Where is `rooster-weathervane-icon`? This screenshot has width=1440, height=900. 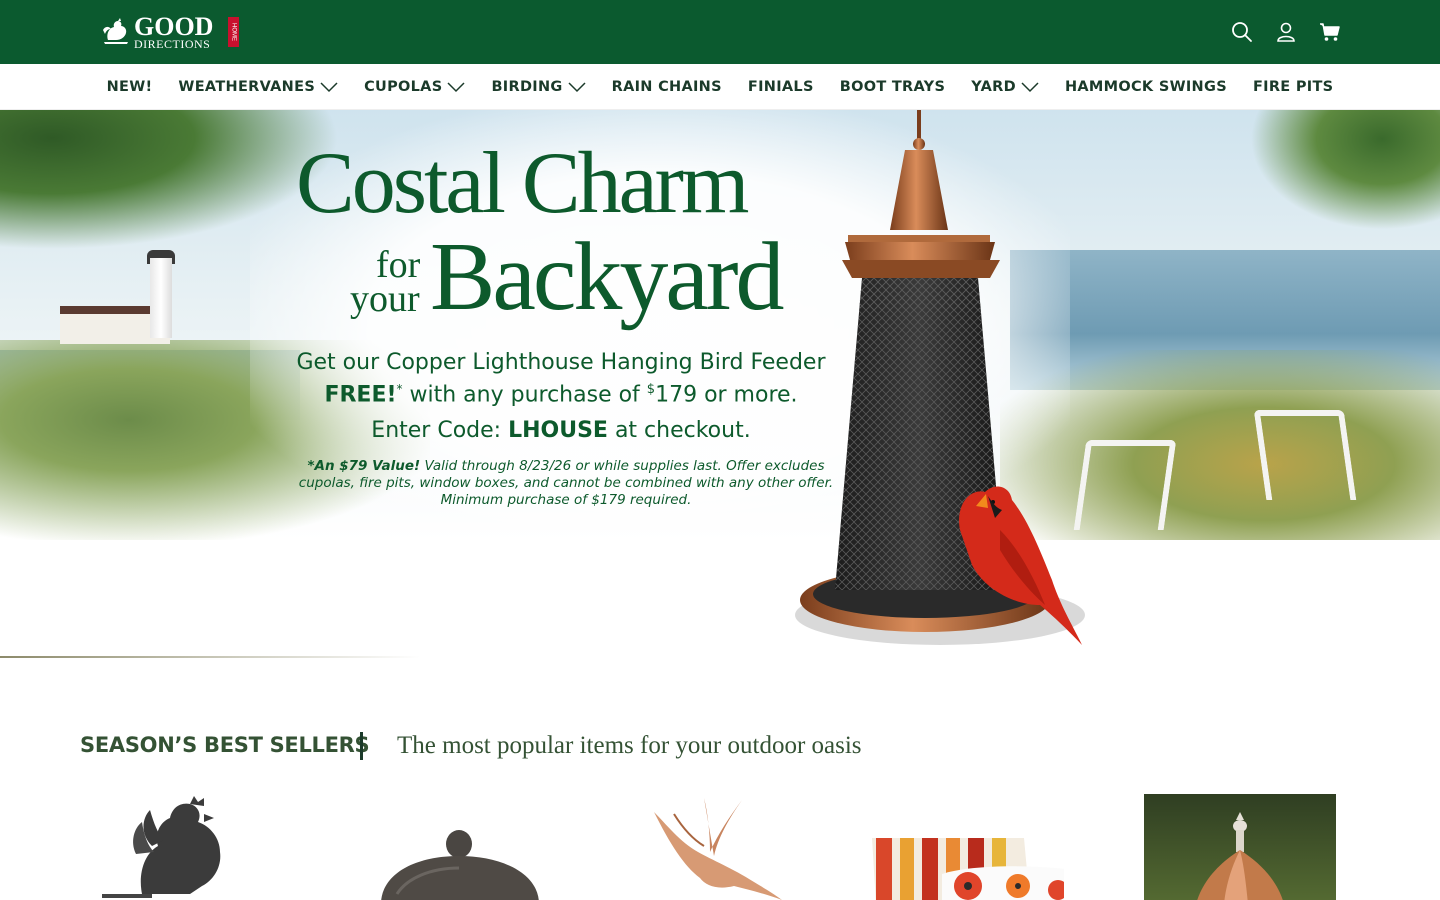 rooster-weathervane-icon is located at coordinates (161, 847).